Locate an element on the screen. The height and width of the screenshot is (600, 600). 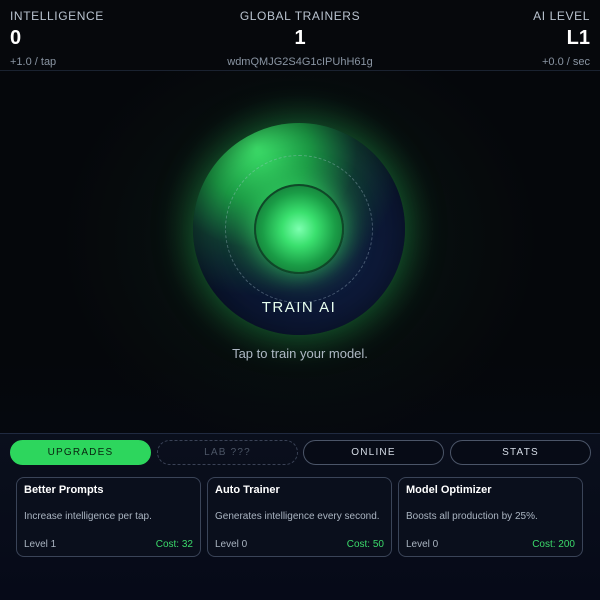
ai-level-value: L1 is located at coordinates (578, 38).